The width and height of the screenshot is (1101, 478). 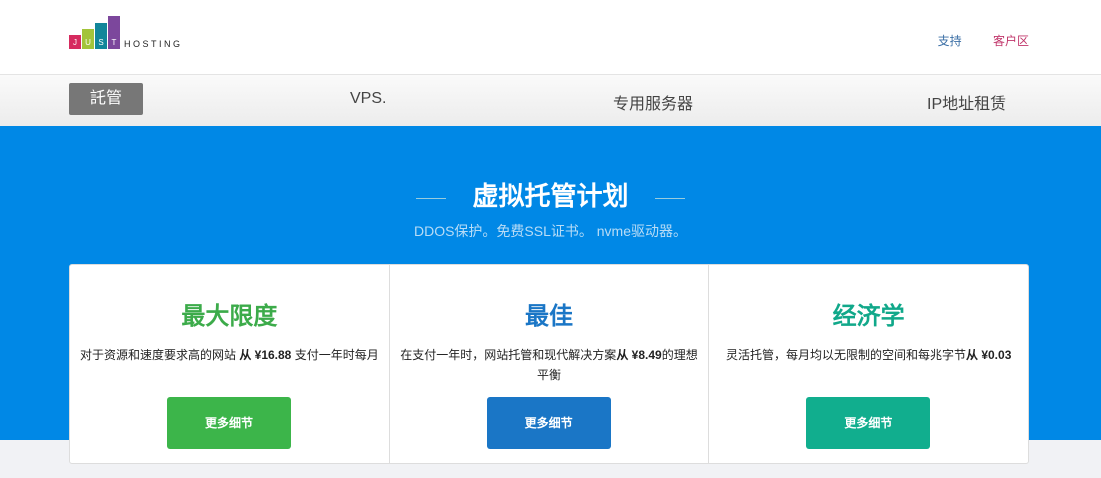 I want to click on price: 从 ¥16.88, so click(x=265, y=355).